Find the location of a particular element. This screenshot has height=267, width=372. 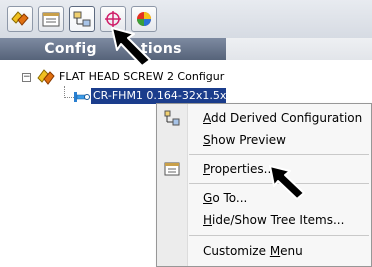

menu-item-label: Add Derived Configuration is located at coordinates (283, 118).